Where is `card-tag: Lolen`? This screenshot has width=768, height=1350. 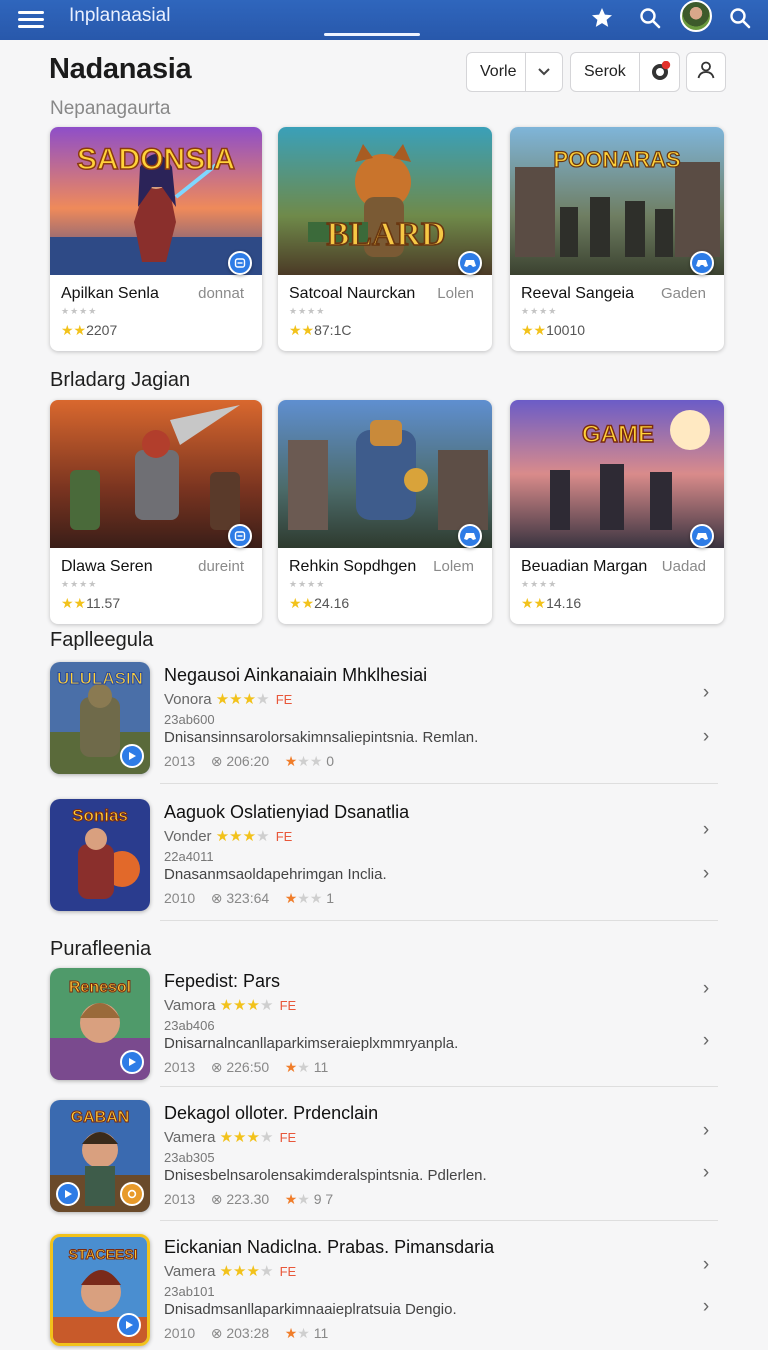
card-tag: Lolen is located at coordinates (455, 293).